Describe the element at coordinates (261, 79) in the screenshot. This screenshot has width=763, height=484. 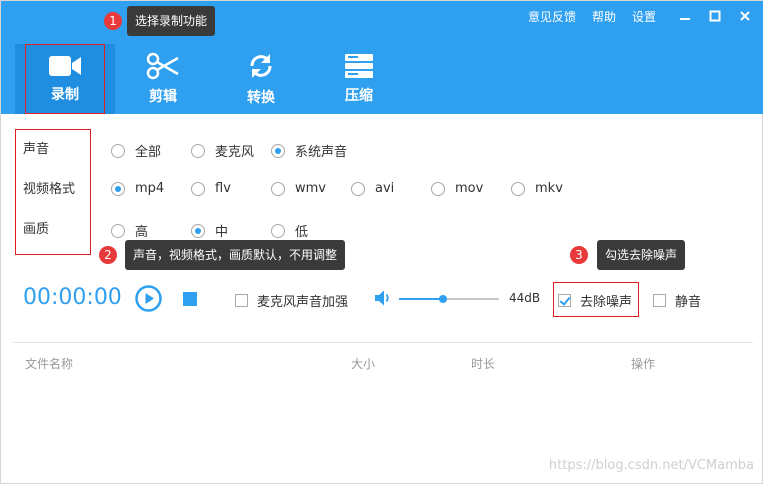
I see `tab-convert: 转换` at that location.